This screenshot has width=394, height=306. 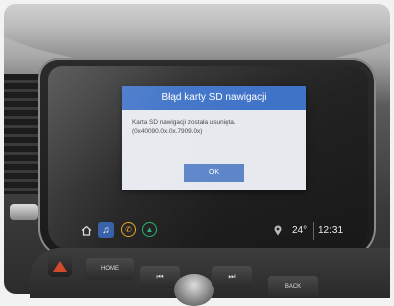 What do you see at coordinates (331, 230) in the screenshot?
I see `clock: 12:31` at bounding box center [331, 230].